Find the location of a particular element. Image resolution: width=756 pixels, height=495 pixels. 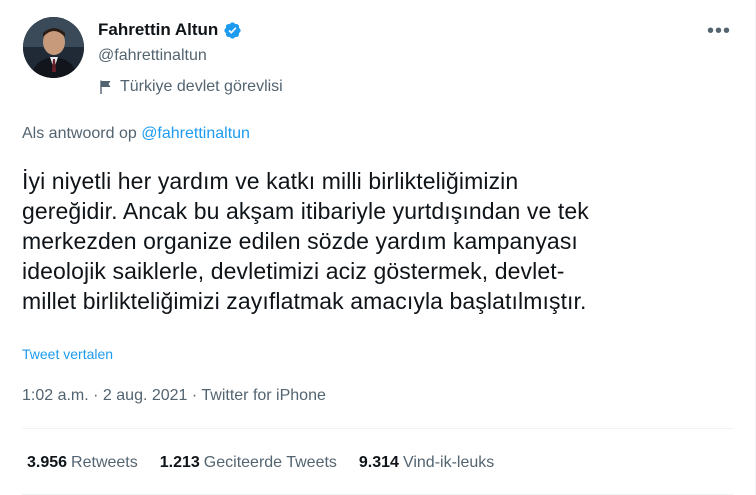

quote-tweets-stat: 1.213 Geciteerde Tweets is located at coordinates (248, 463).